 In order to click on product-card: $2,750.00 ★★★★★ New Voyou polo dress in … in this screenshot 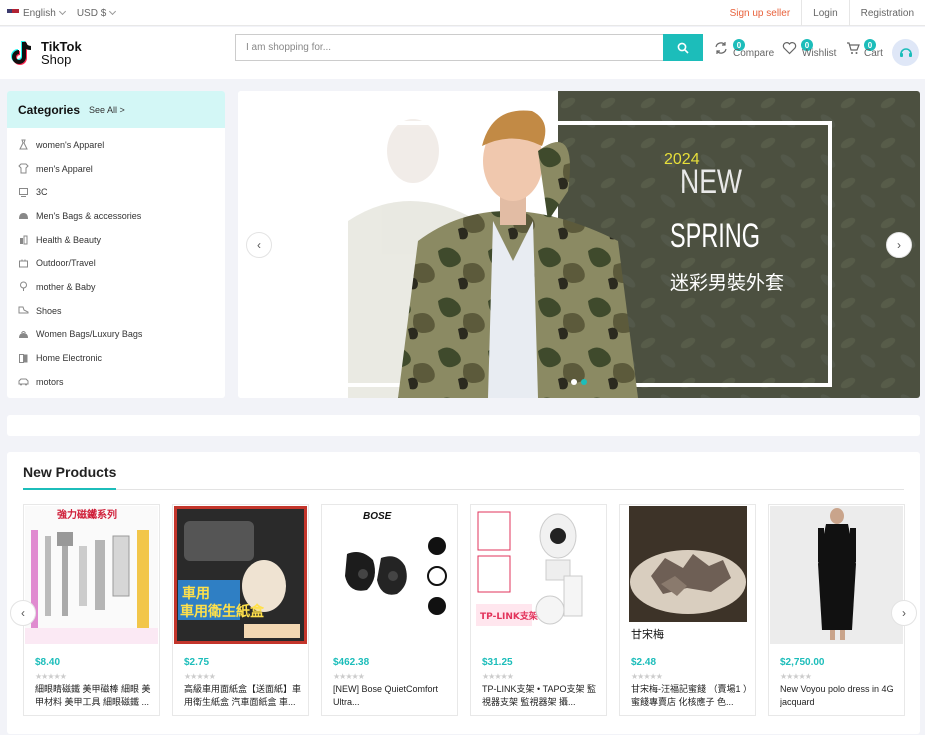, I will do `click(836, 610)`.